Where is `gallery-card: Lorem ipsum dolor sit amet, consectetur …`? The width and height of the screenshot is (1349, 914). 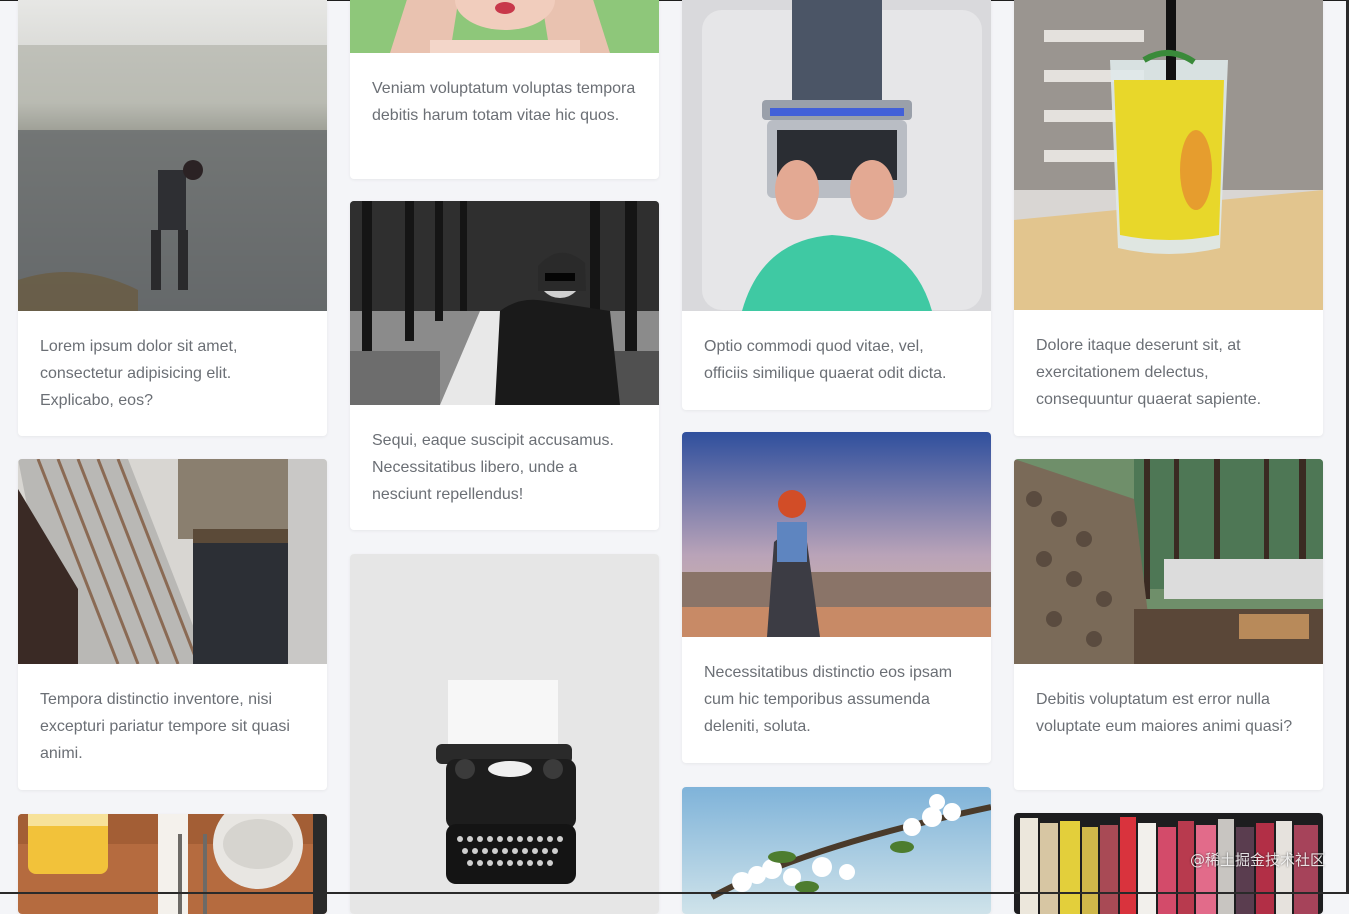 gallery-card: Lorem ipsum dolor sit amet, consectetur … is located at coordinates (172, 218).